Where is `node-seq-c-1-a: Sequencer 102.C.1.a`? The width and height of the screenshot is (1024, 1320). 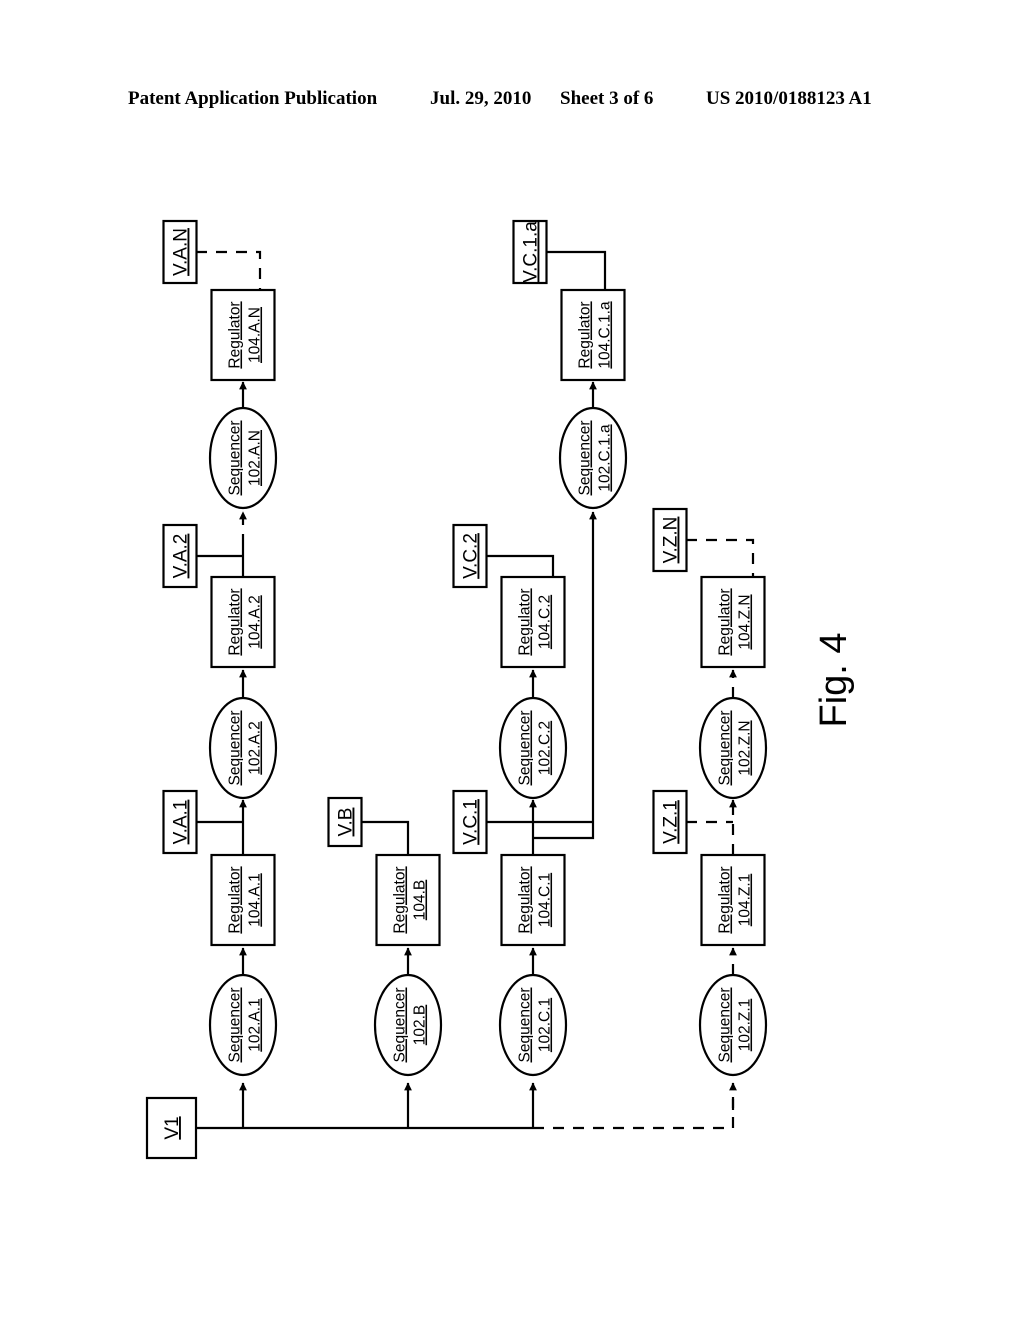 node-seq-c-1-a: Sequencer 102.C.1.a is located at coordinates (593, 458).